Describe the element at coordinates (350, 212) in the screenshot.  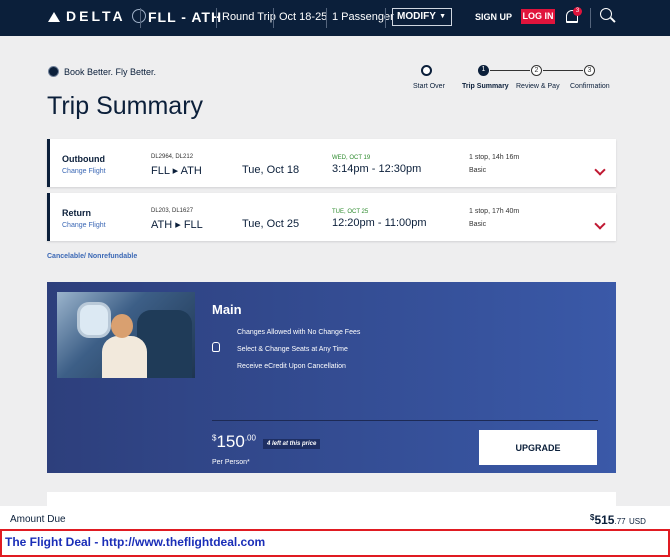
I see `arrival-day: TUE, OCT 25` at that location.